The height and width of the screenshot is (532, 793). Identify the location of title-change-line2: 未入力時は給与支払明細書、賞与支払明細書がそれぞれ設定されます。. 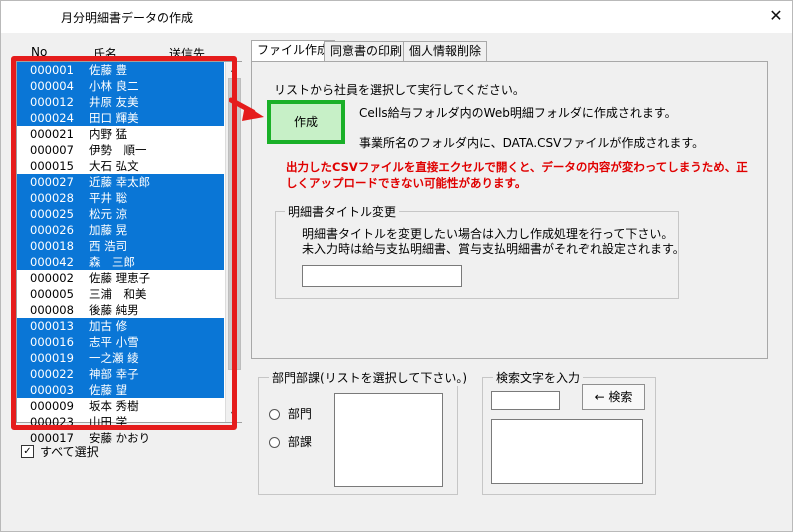
(493, 249).